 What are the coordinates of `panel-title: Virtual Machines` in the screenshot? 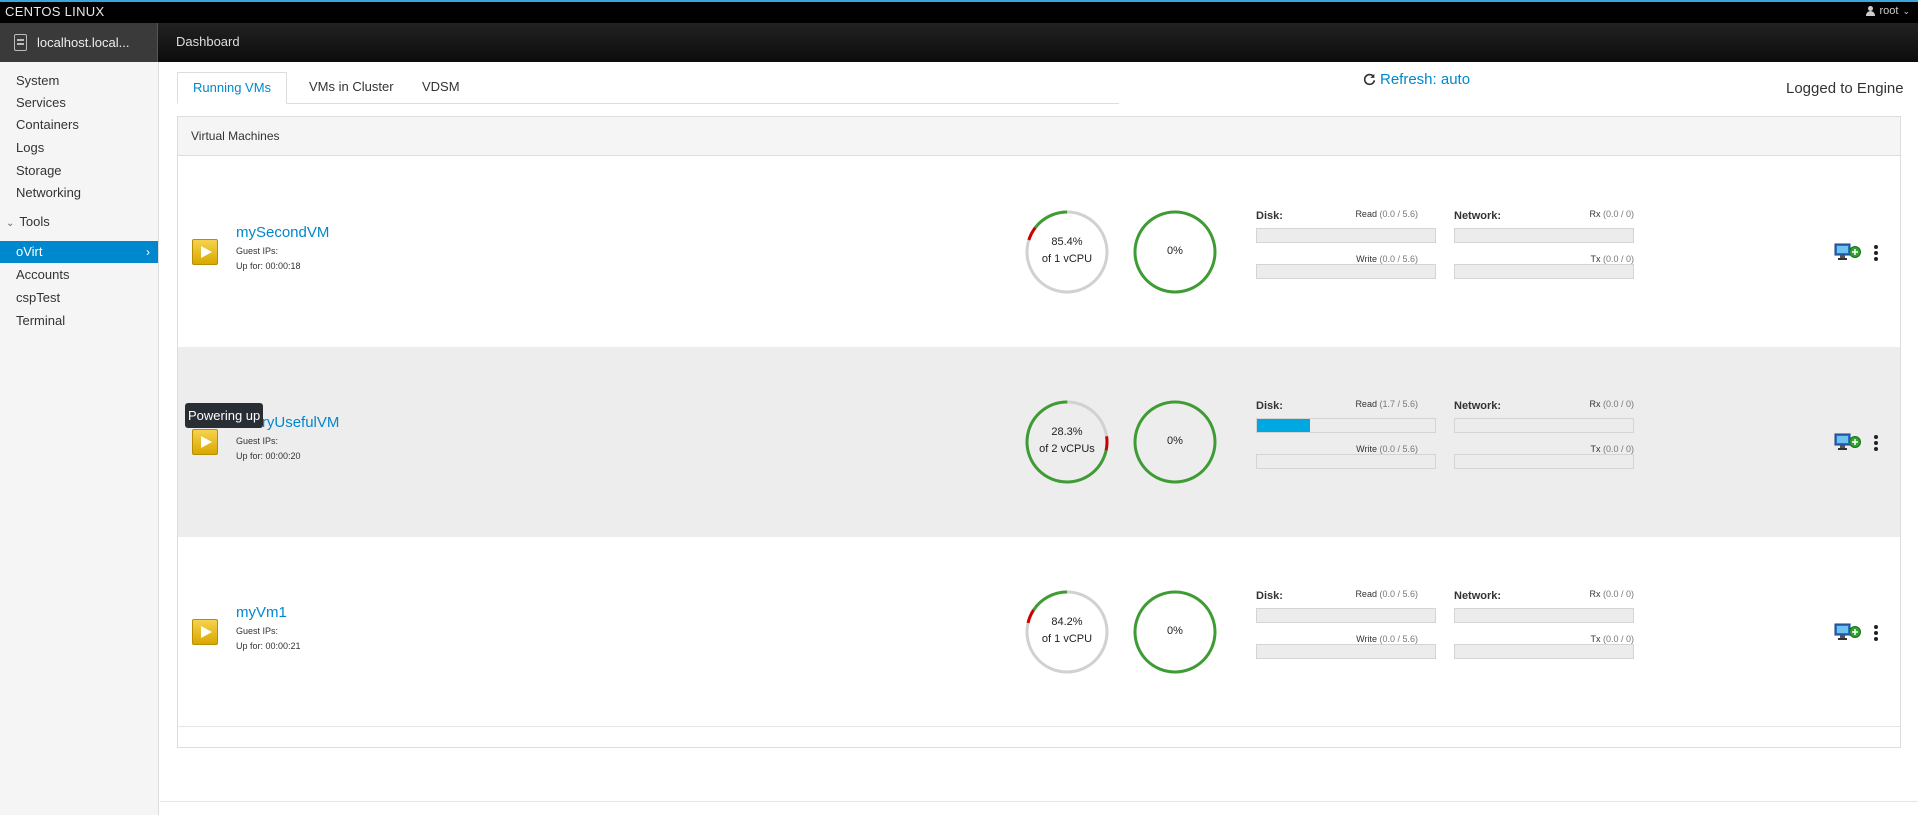 It's located at (1039, 136).